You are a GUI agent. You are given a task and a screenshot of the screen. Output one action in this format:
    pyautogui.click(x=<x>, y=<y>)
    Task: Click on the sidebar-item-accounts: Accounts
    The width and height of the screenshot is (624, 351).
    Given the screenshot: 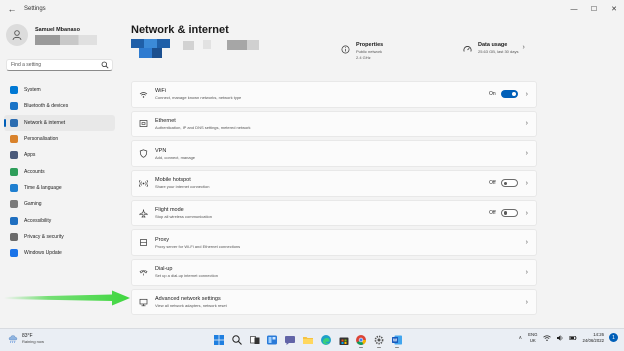 What is the action you would take?
    pyautogui.click(x=59, y=171)
    